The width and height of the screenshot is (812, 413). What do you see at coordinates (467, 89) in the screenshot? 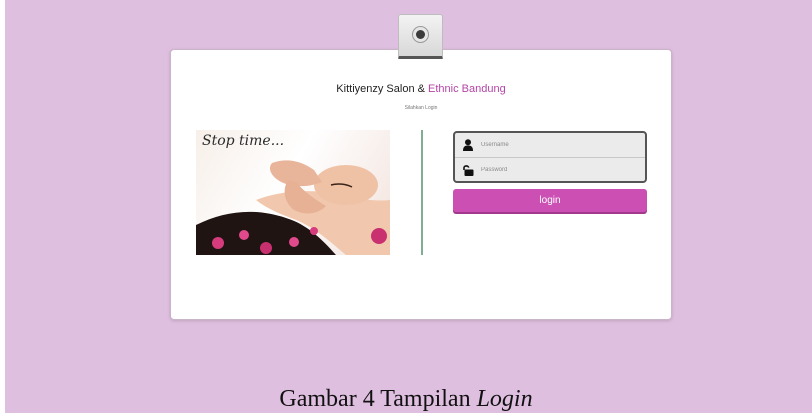
I see `title-accent: Ethnic Bandung` at bounding box center [467, 89].